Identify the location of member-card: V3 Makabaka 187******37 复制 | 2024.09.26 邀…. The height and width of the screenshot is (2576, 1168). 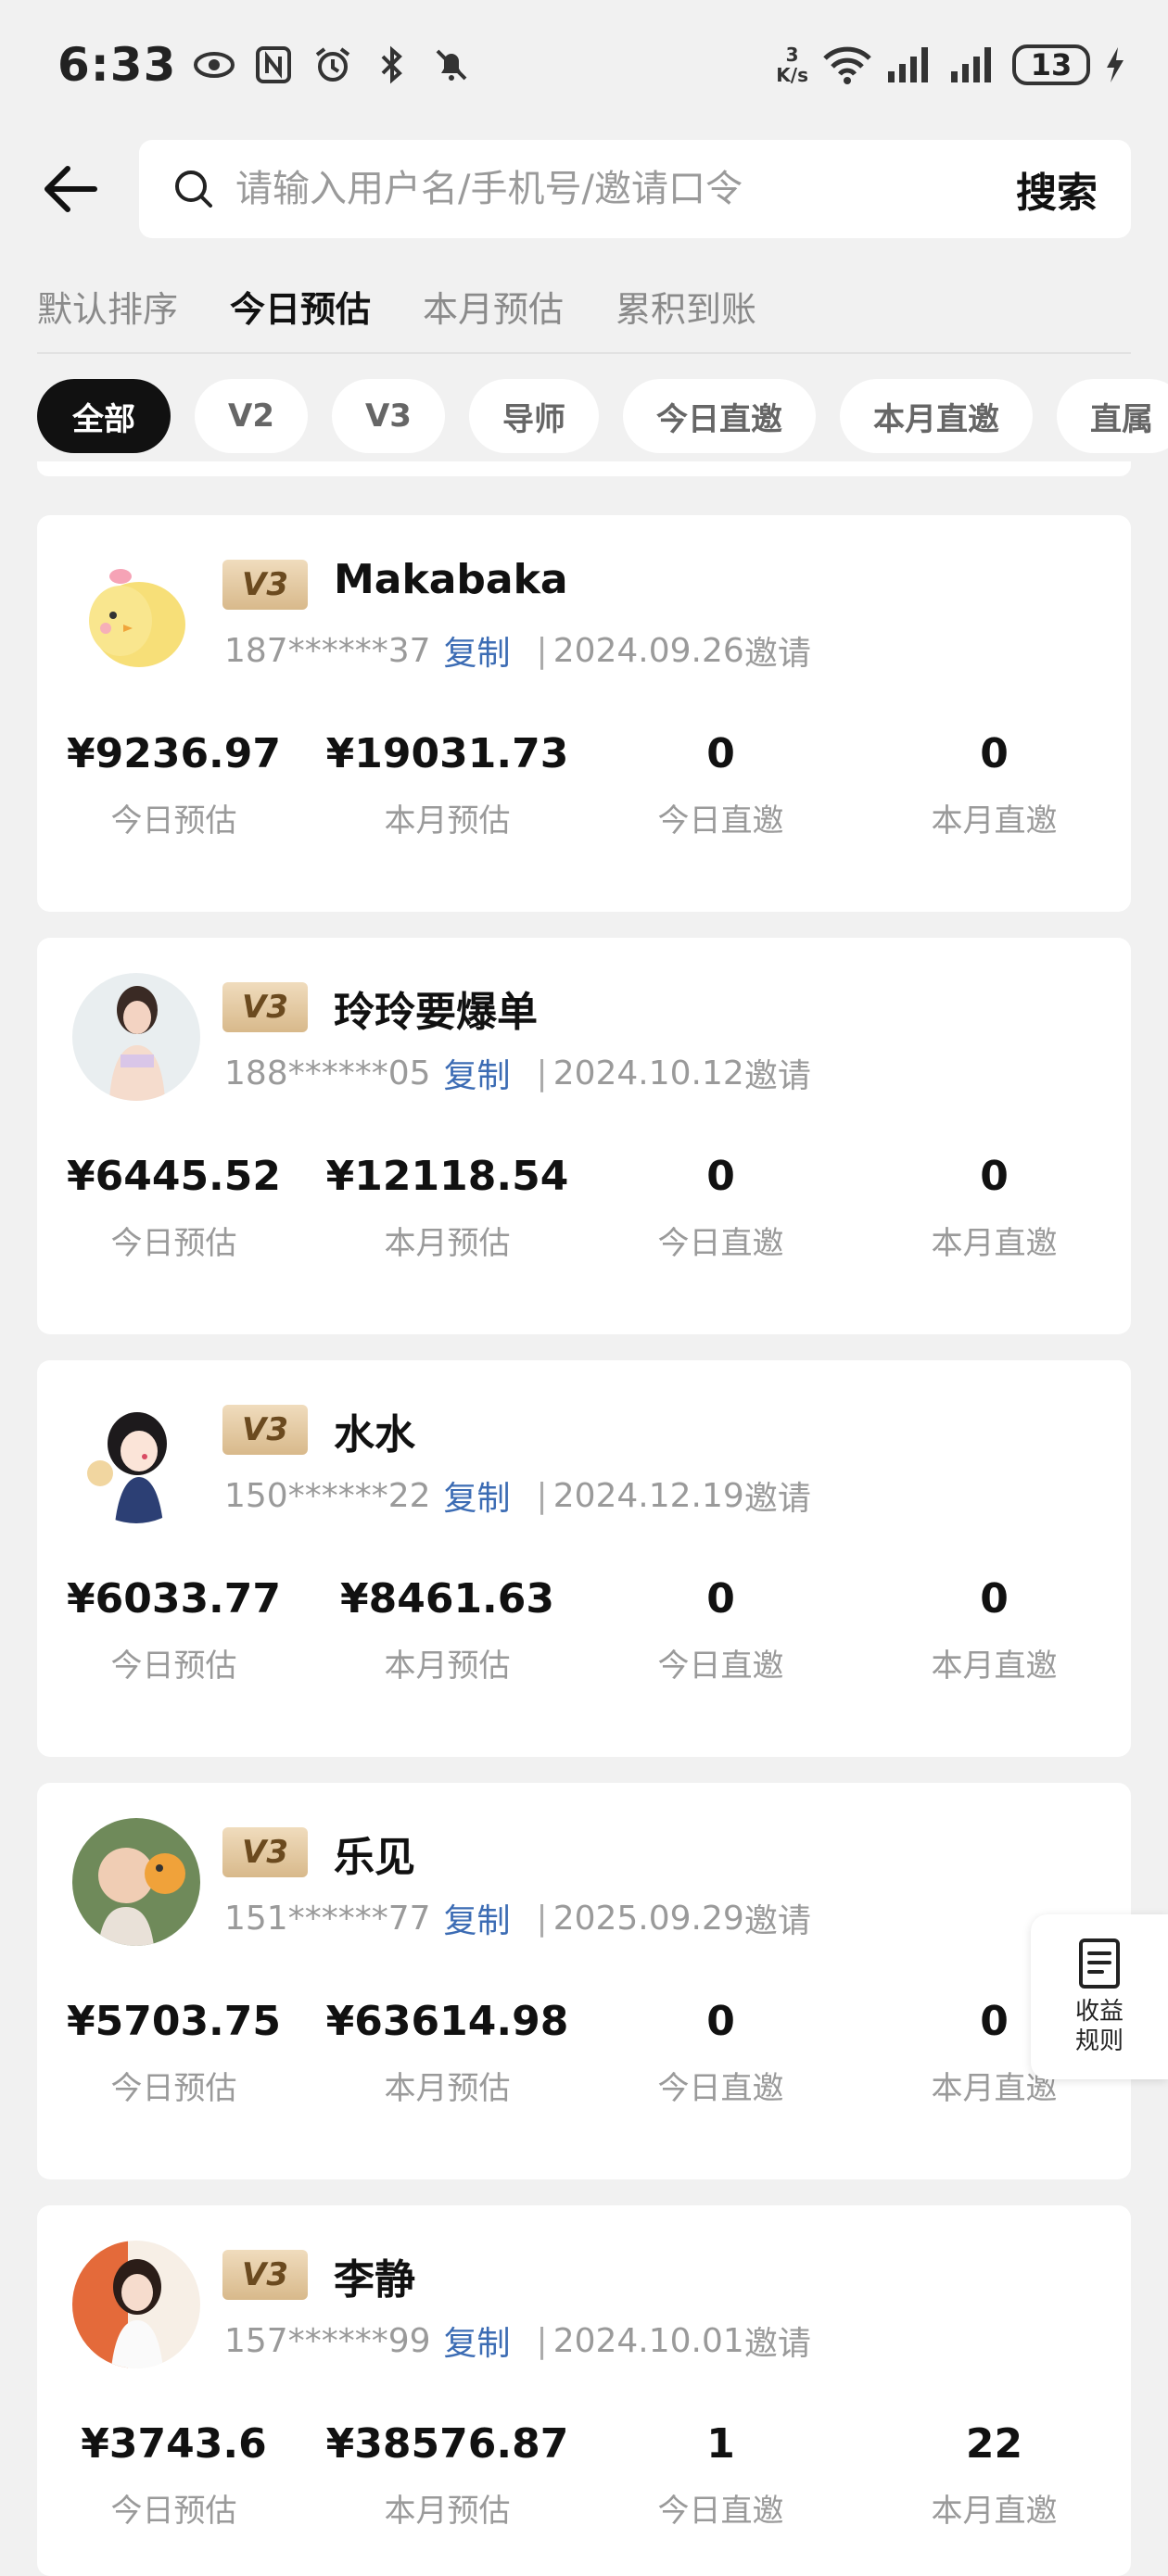
(584, 713).